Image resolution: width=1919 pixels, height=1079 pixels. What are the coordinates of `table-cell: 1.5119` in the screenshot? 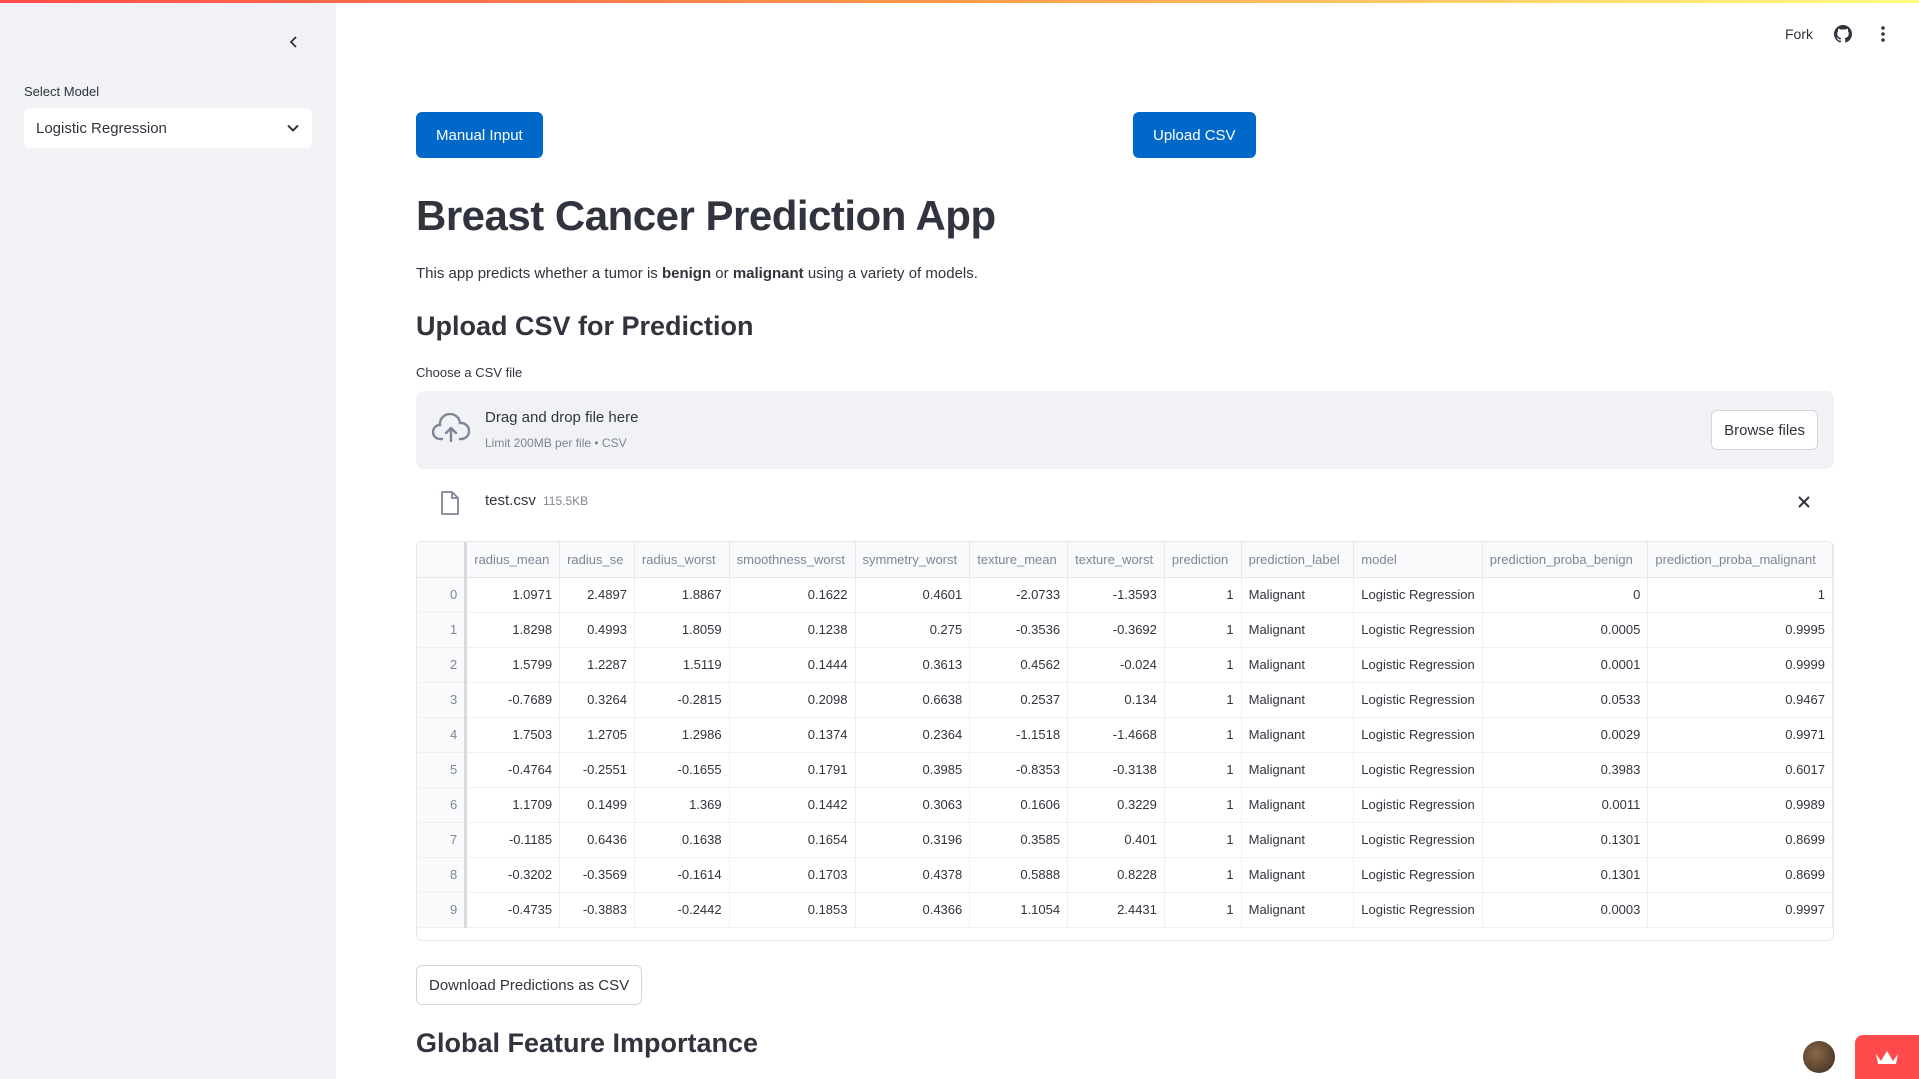 It's located at (682, 665).